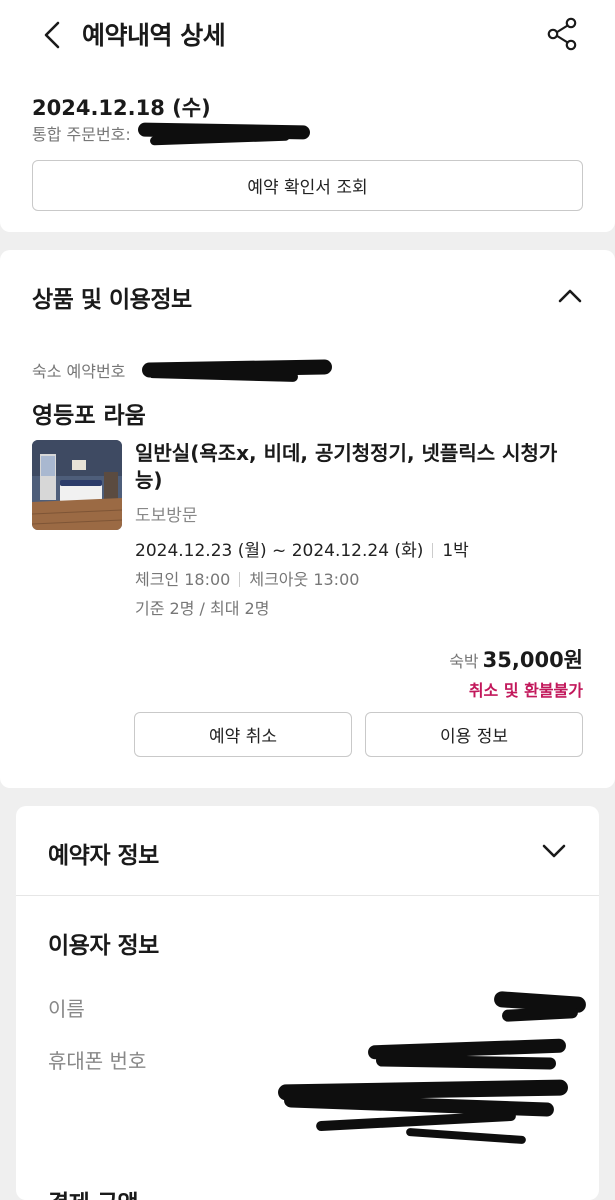 The height and width of the screenshot is (1200, 615). What do you see at coordinates (202, 608) in the screenshot?
I see `guest-capacity: 기준 2명 / 최대 2명` at bounding box center [202, 608].